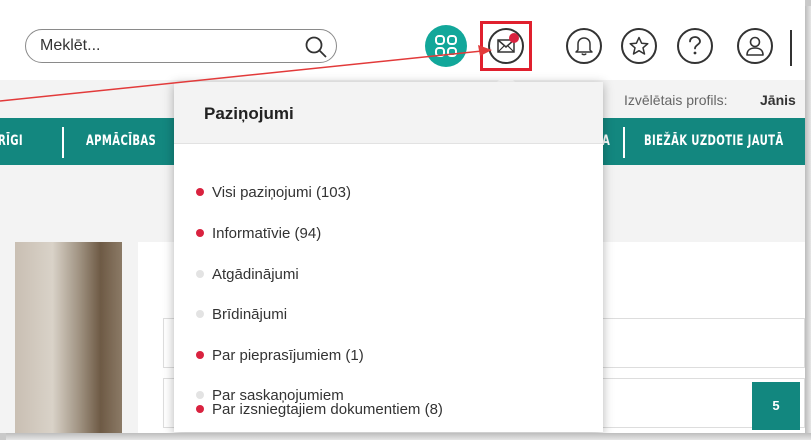  I want to click on window-shadow-right, so click(808, 223).